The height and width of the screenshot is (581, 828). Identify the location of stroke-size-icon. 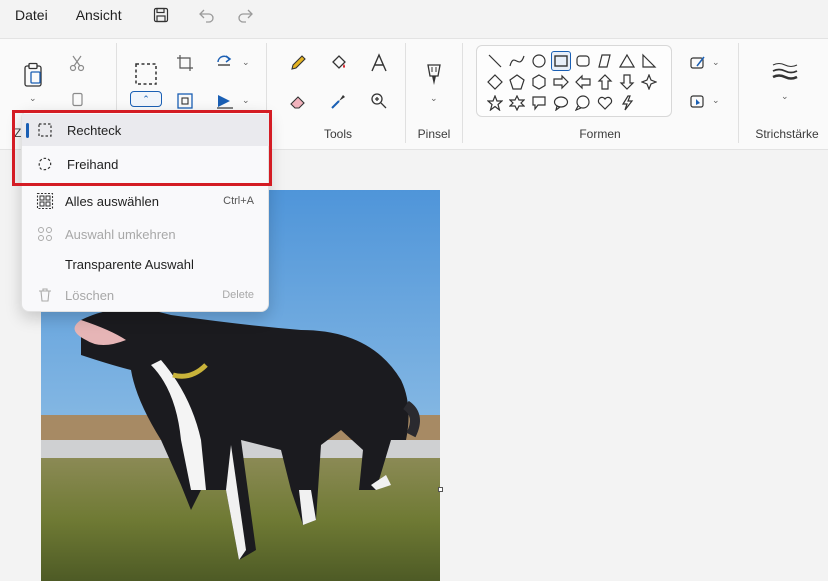
(785, 71).